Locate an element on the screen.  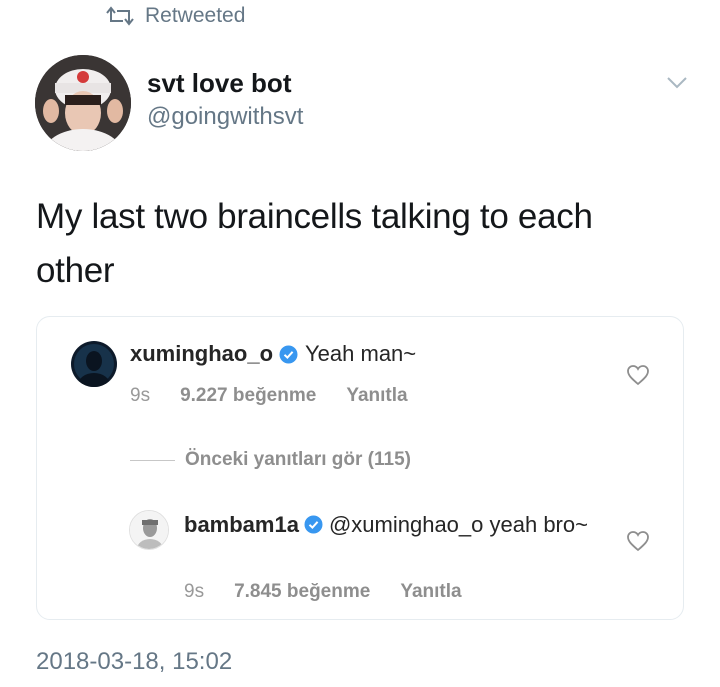
comment-username: bambam1a is located at coordinates (241, 524).